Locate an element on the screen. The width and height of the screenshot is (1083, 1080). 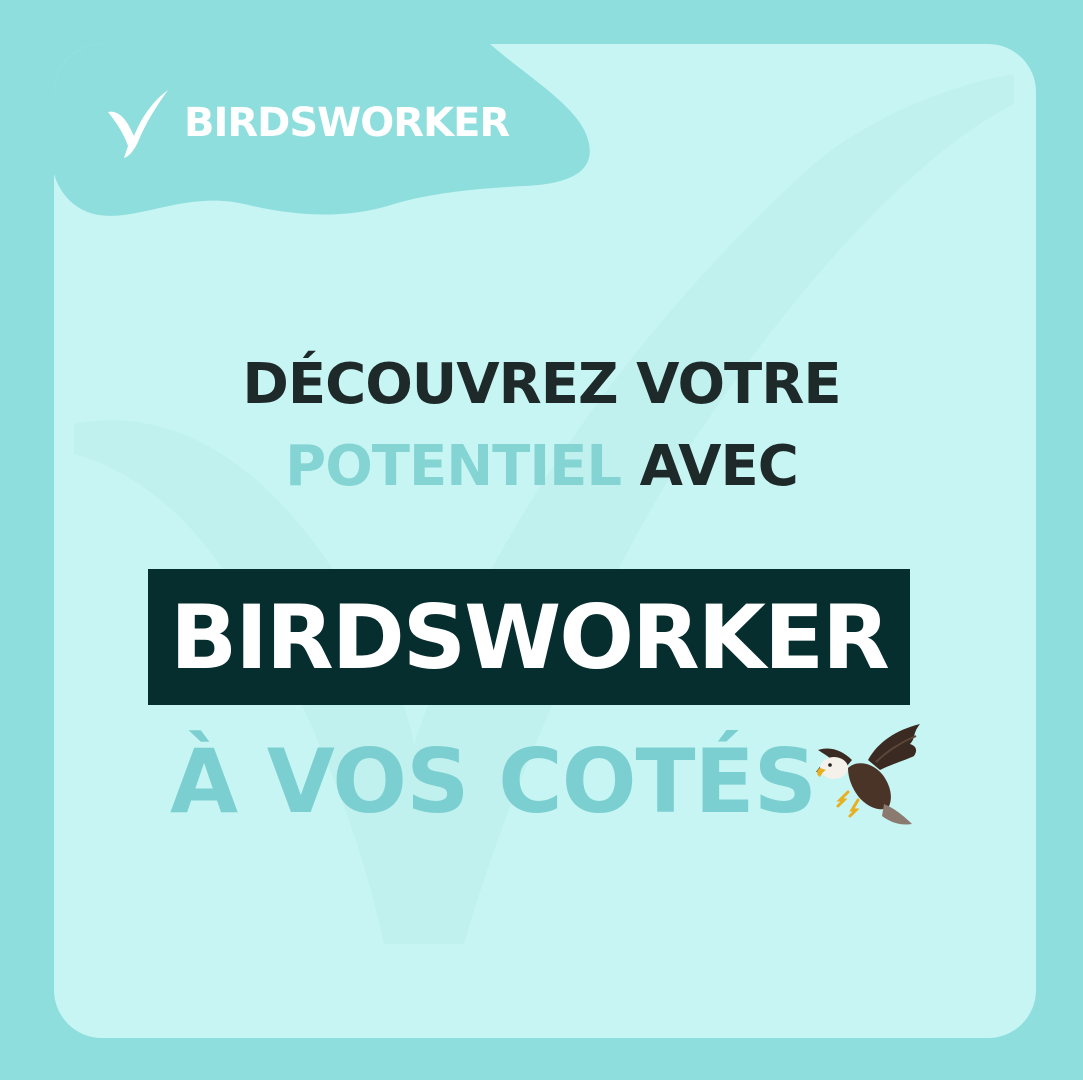
headline-dark-word: AVEC is located at coordinates (719, 466).